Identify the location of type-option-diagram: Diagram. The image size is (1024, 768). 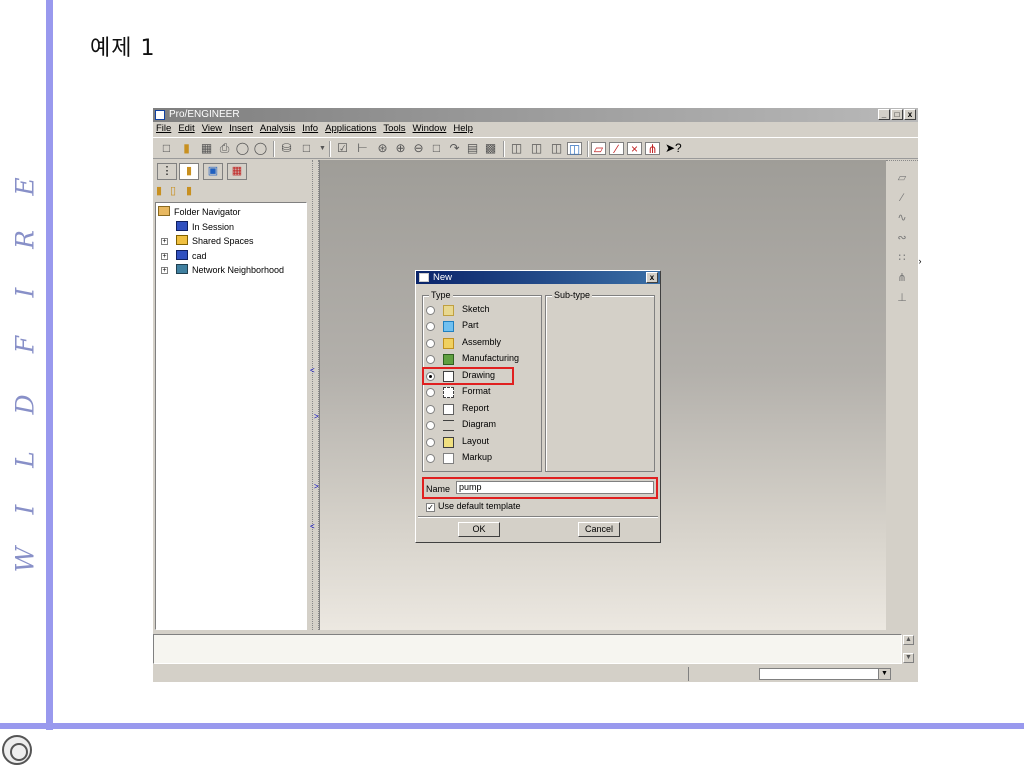
(486, 425).